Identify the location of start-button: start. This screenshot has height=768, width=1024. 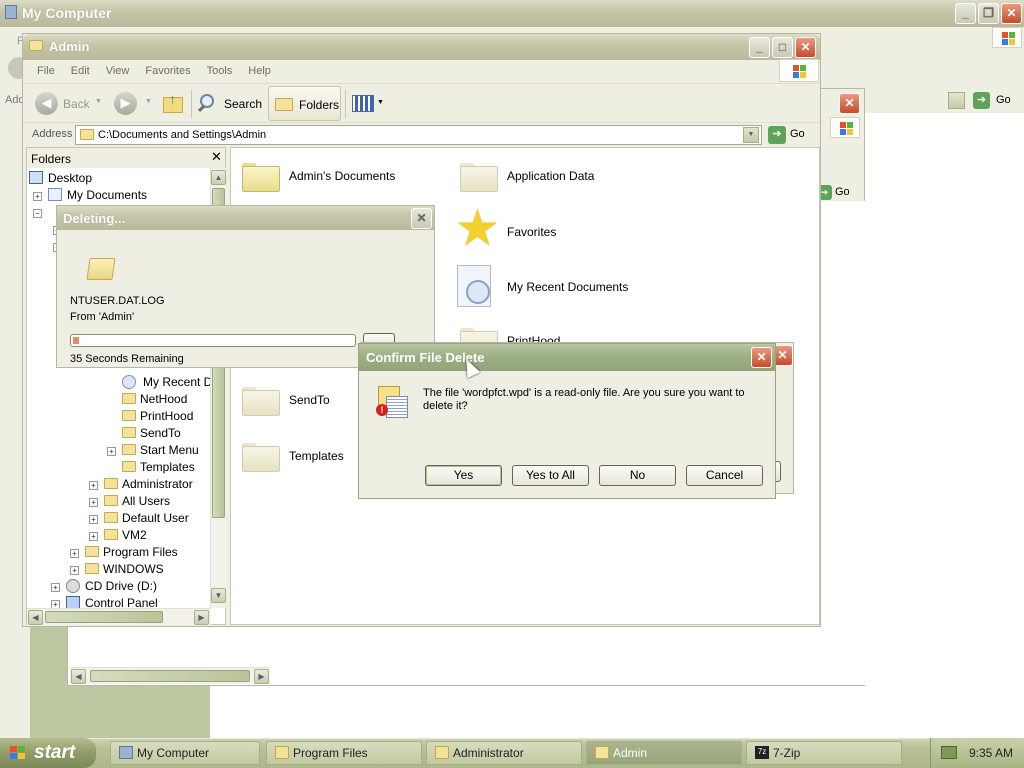
(48, 753).